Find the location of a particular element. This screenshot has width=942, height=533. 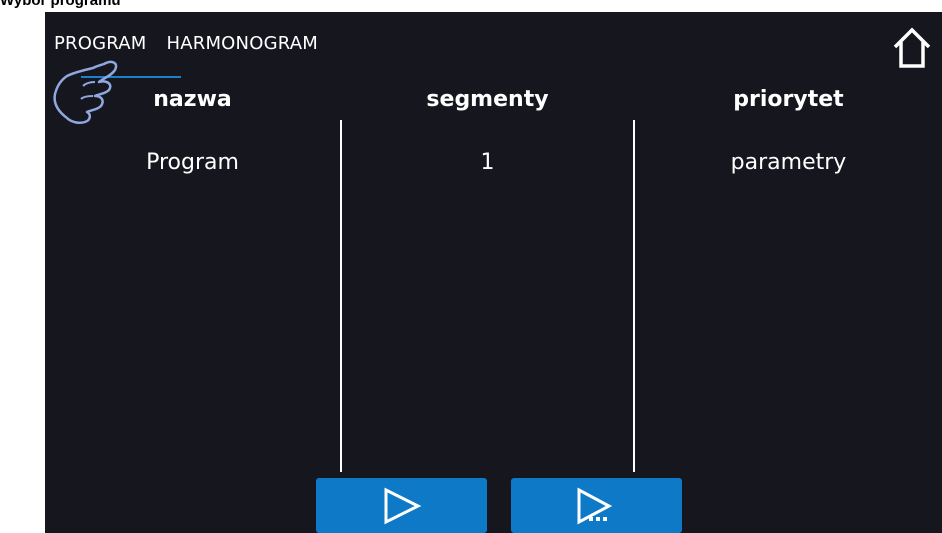

play-button is located at coordinates (401, 505).